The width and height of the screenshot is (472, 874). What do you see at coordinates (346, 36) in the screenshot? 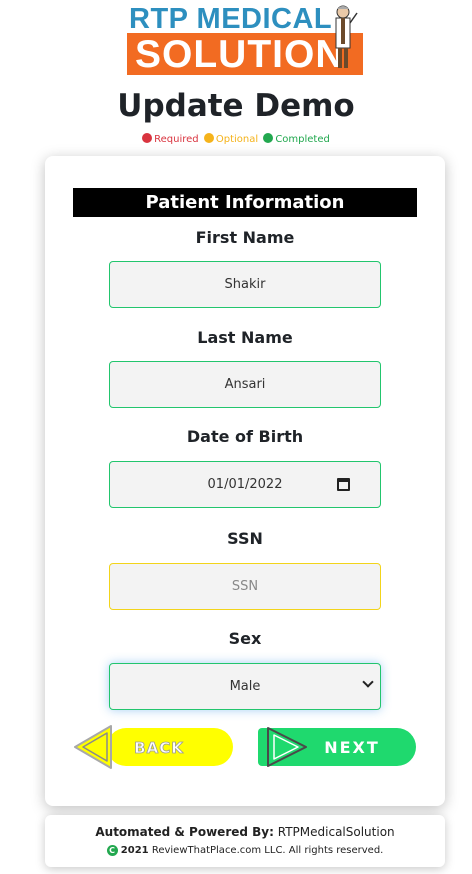
I see `doctor-illustration-icon` at bounding box center [346, 36].